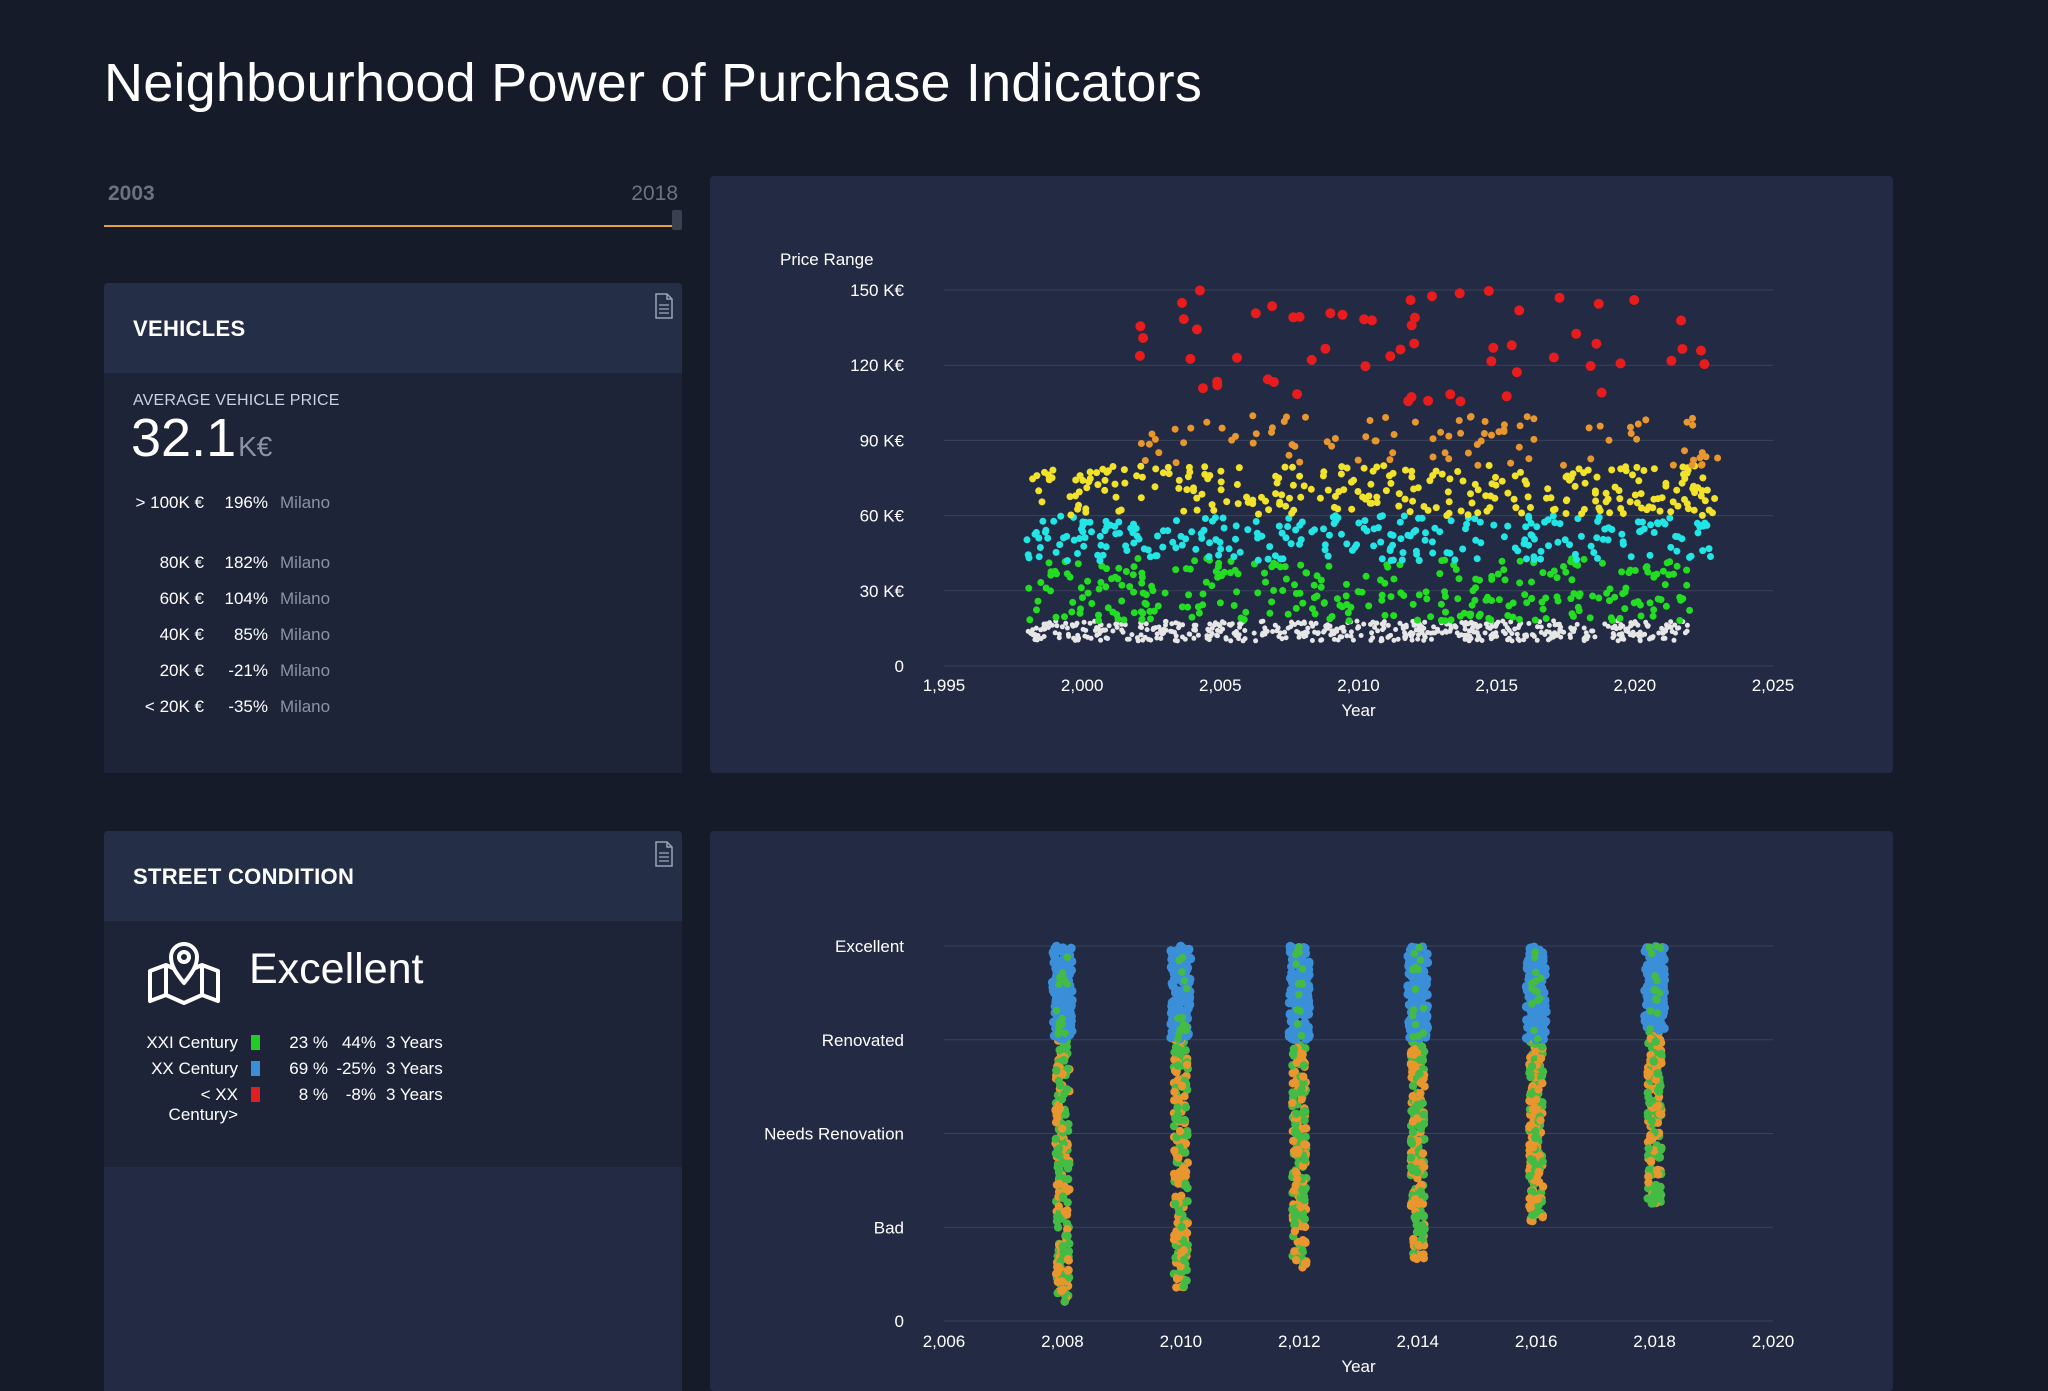 The width and height of the screenshot is (2048, 1391). I want to click on y-tick-label: 0, so click(899, 666).